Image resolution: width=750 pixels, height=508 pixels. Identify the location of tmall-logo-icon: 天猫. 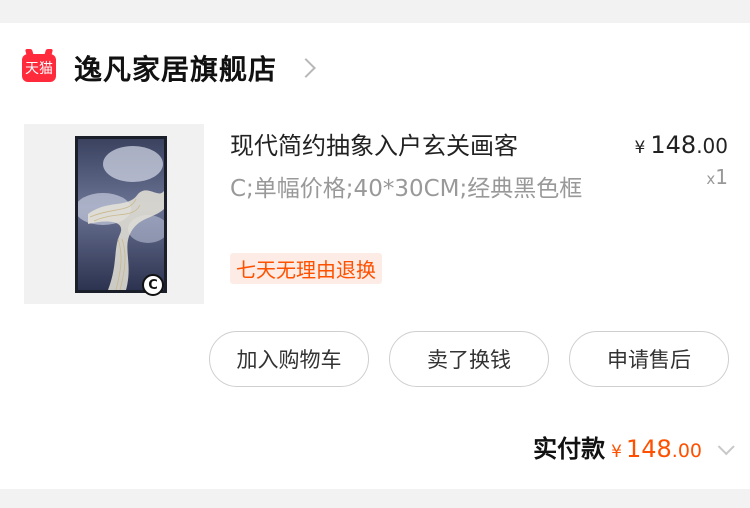
(39, 68).